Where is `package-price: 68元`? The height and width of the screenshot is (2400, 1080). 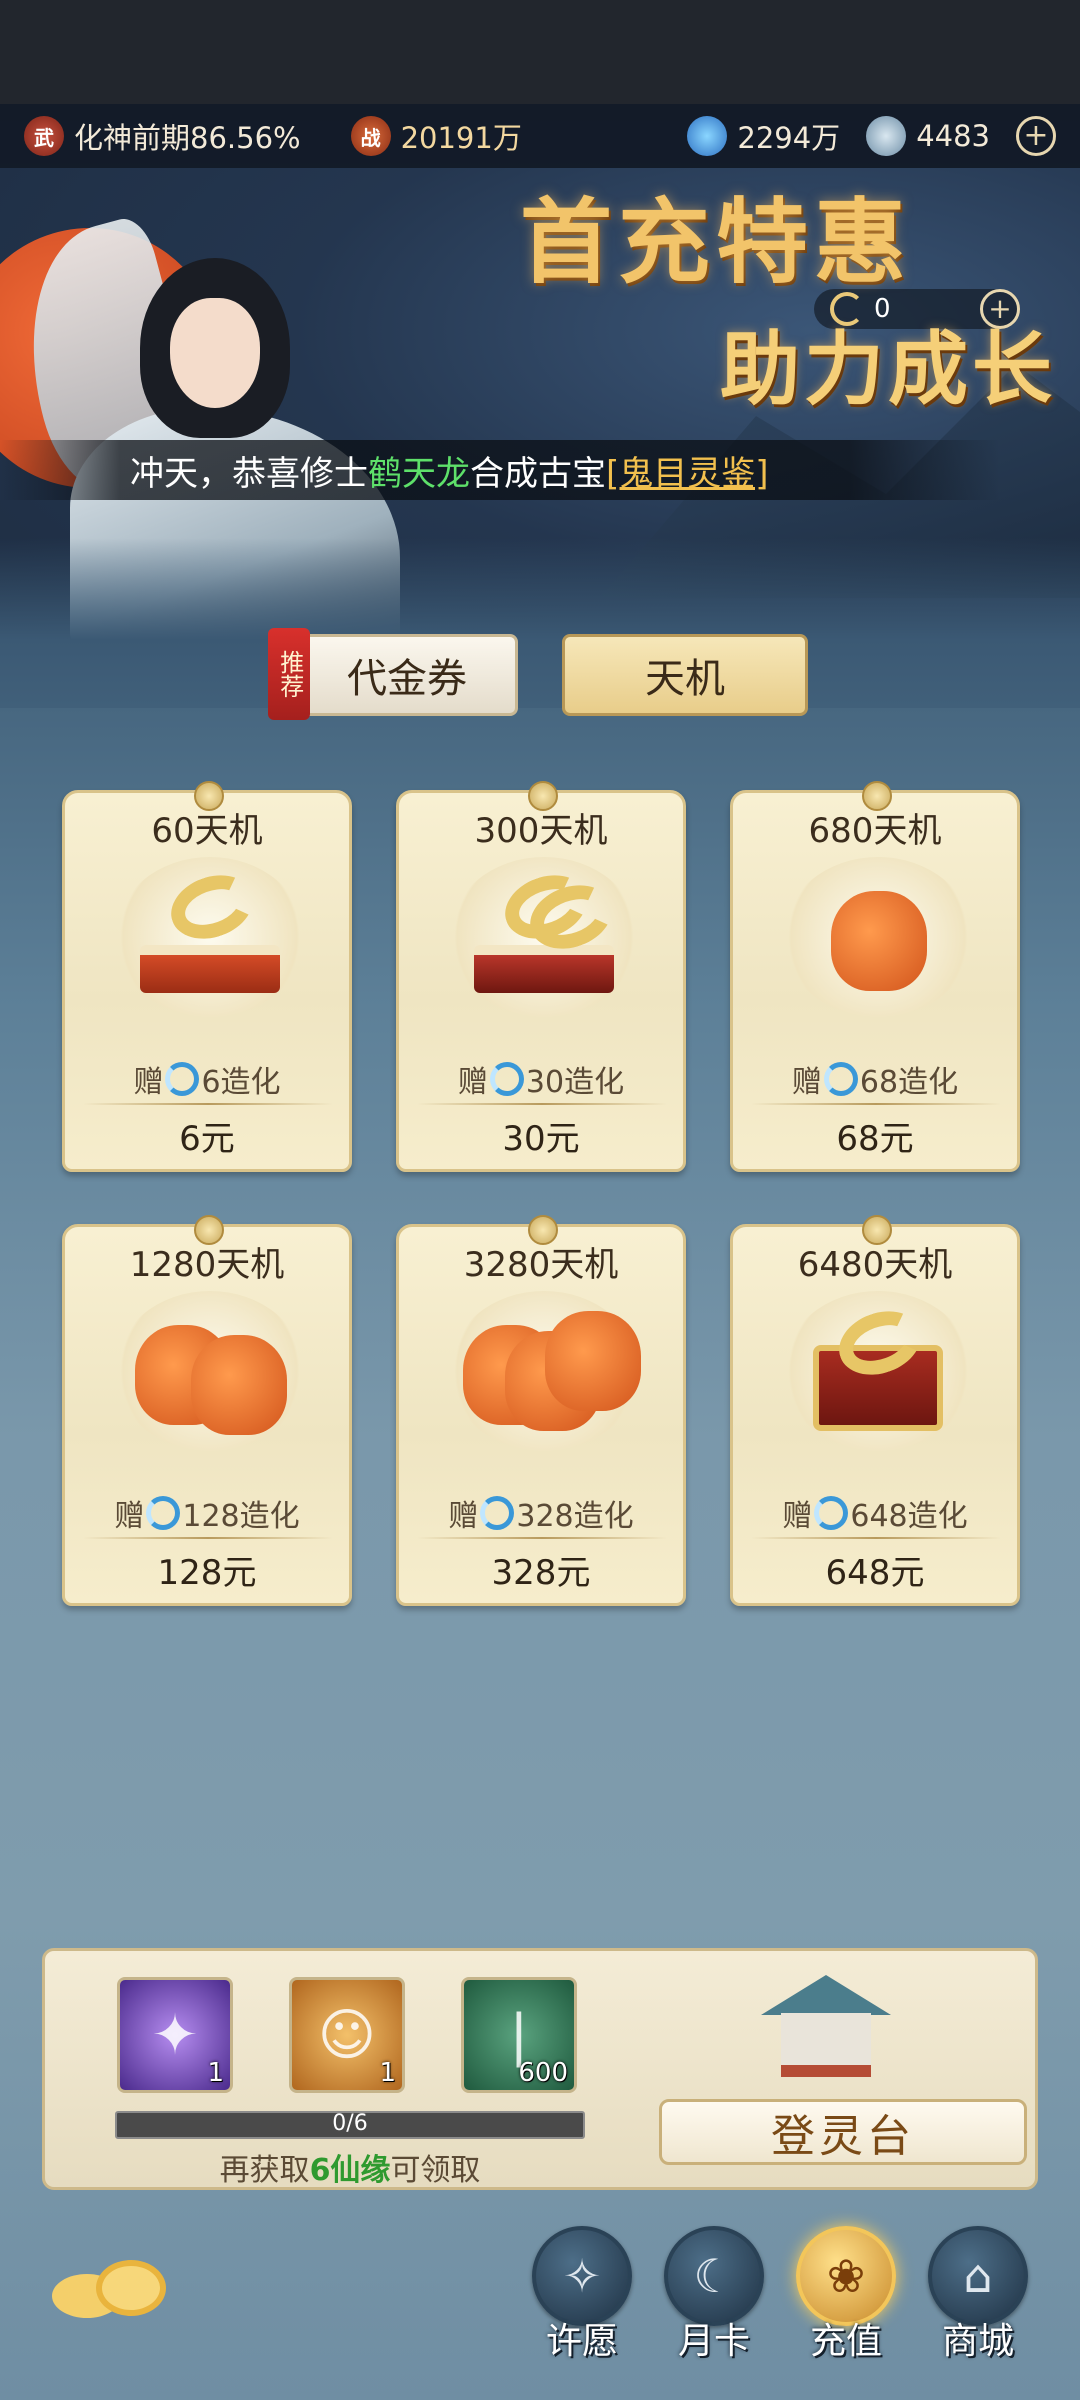 package-price: 68元 is located at coordinates (875, 1139).